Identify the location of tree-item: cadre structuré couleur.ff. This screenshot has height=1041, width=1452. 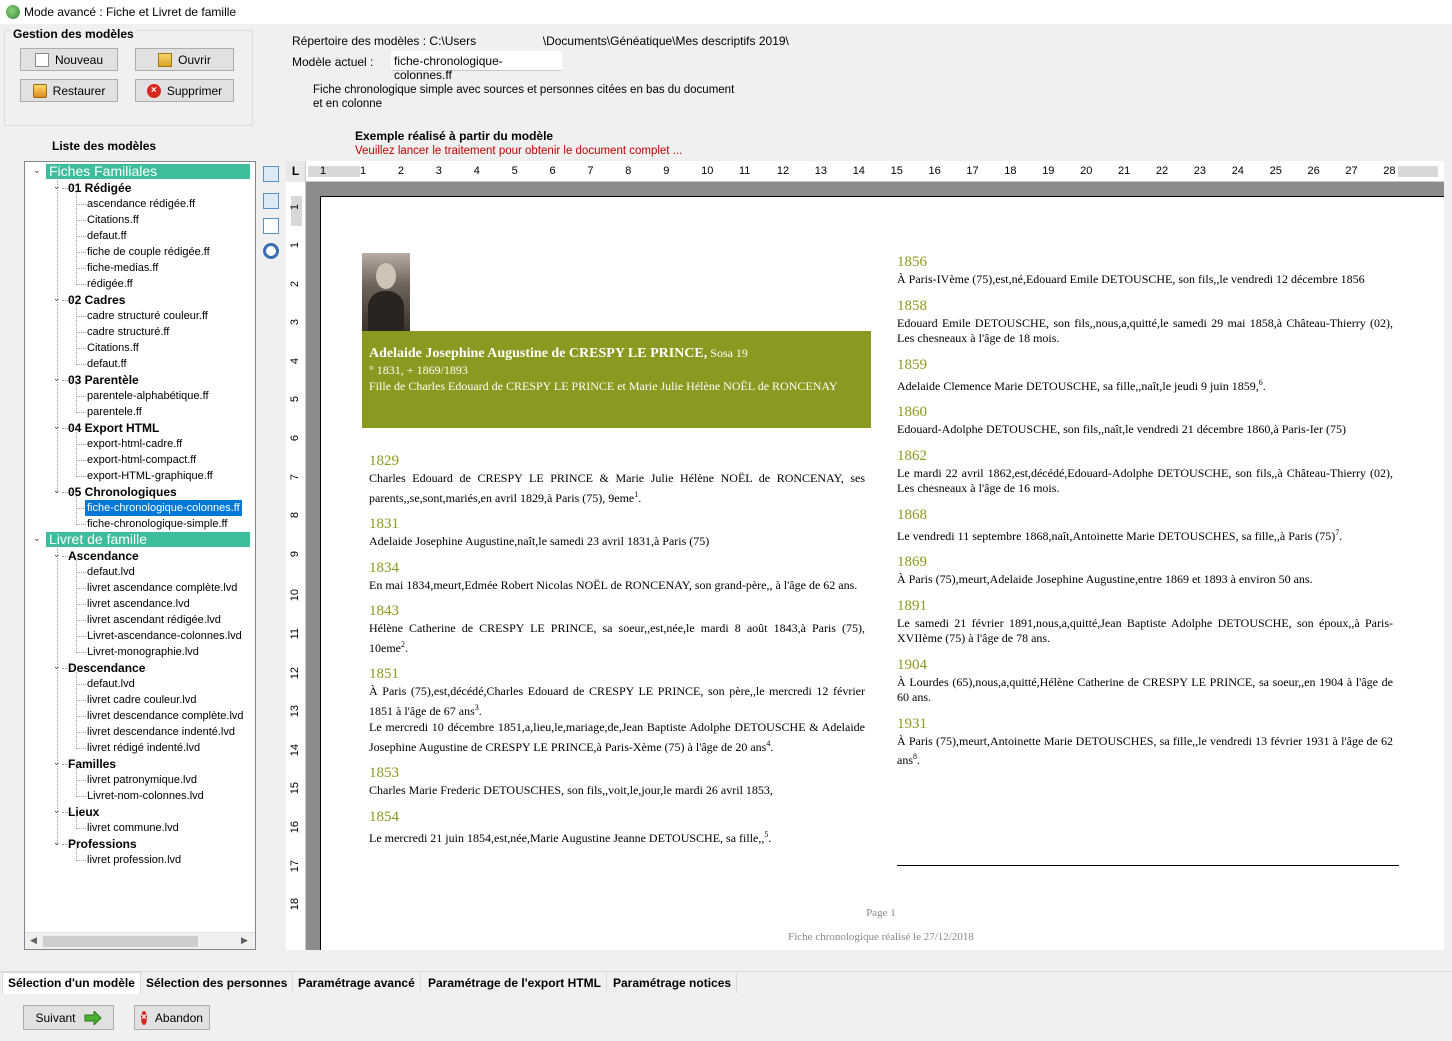
(147, 316).